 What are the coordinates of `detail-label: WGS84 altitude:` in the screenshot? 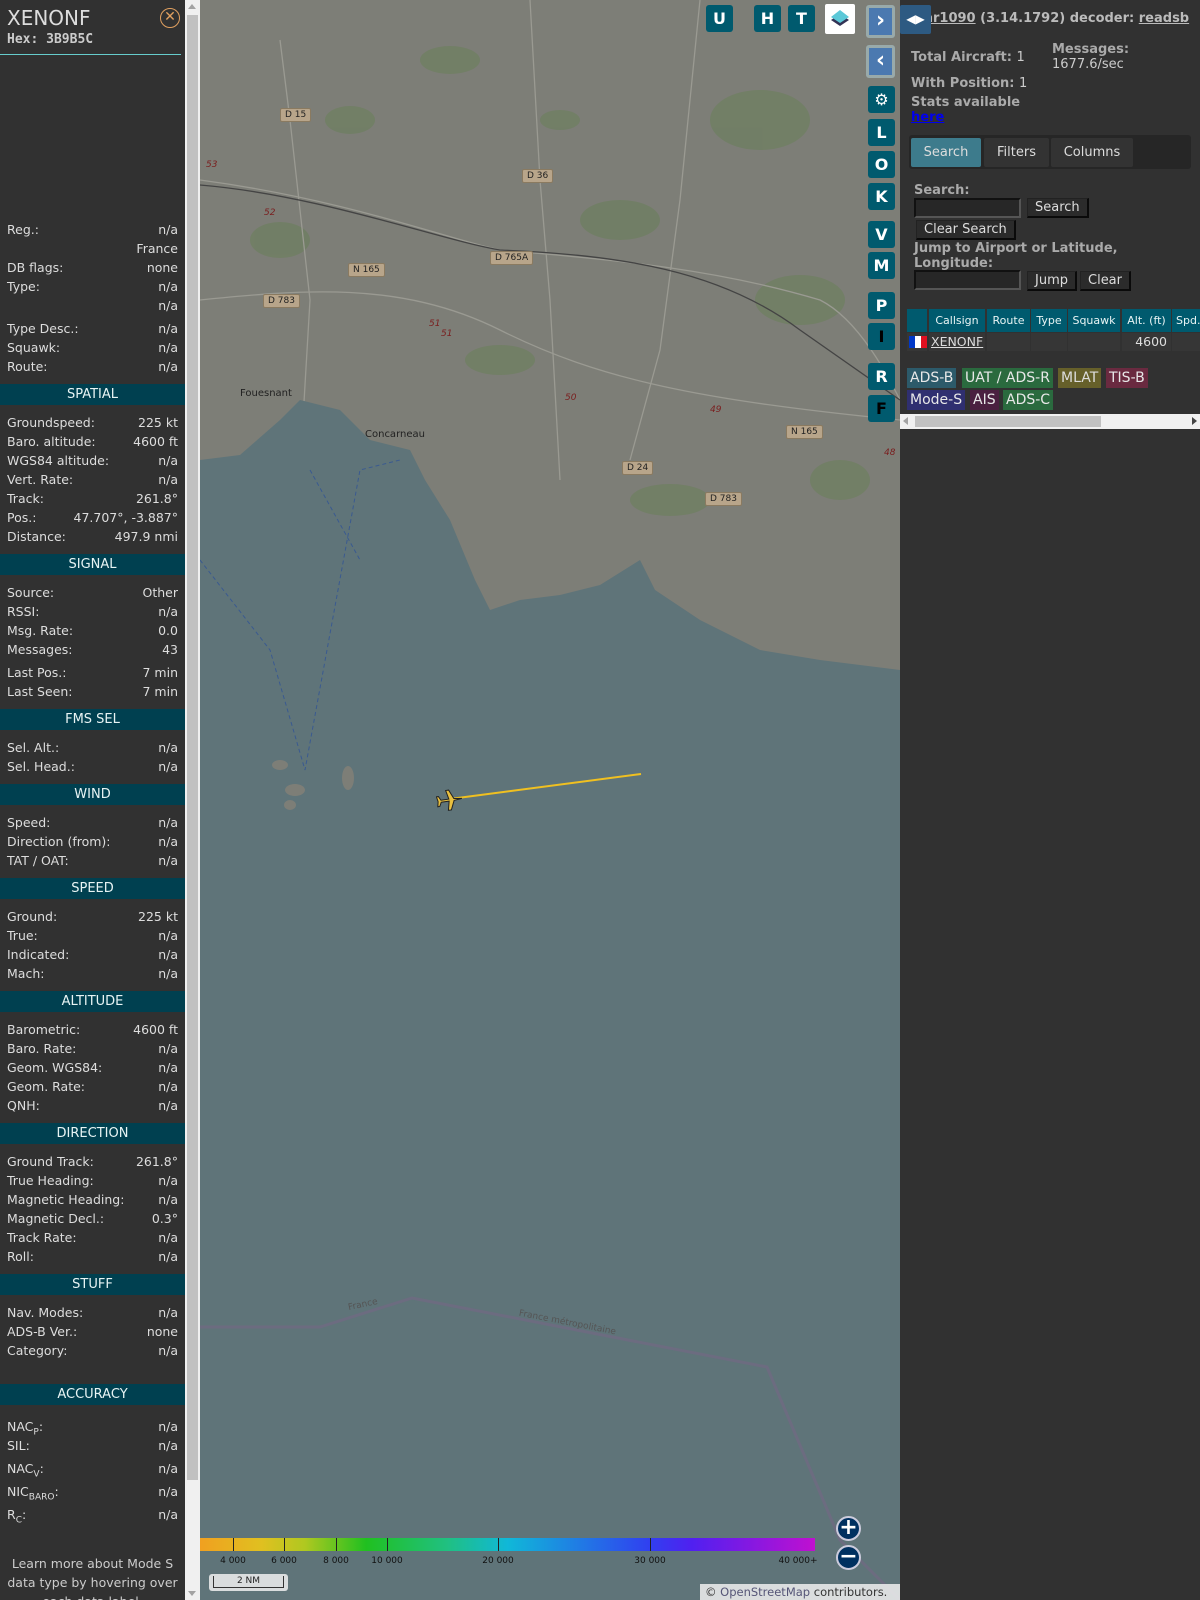 It's located at (58, 460).